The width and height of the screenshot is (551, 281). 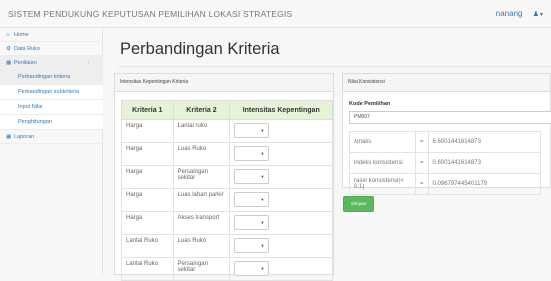 I want to click on subitem-label: Penghitungan, so click(x=35, y=122).